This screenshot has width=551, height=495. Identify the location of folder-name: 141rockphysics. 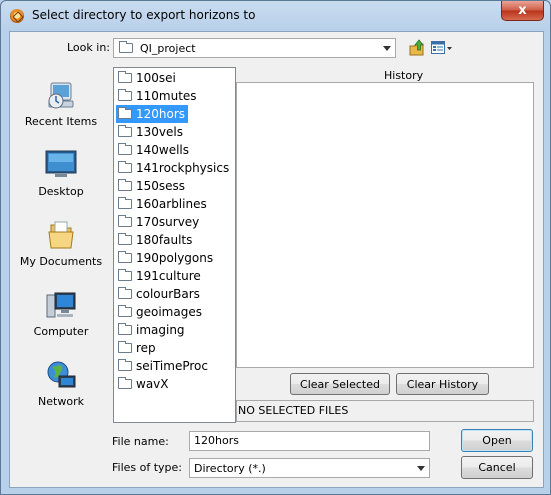
(183, 168).